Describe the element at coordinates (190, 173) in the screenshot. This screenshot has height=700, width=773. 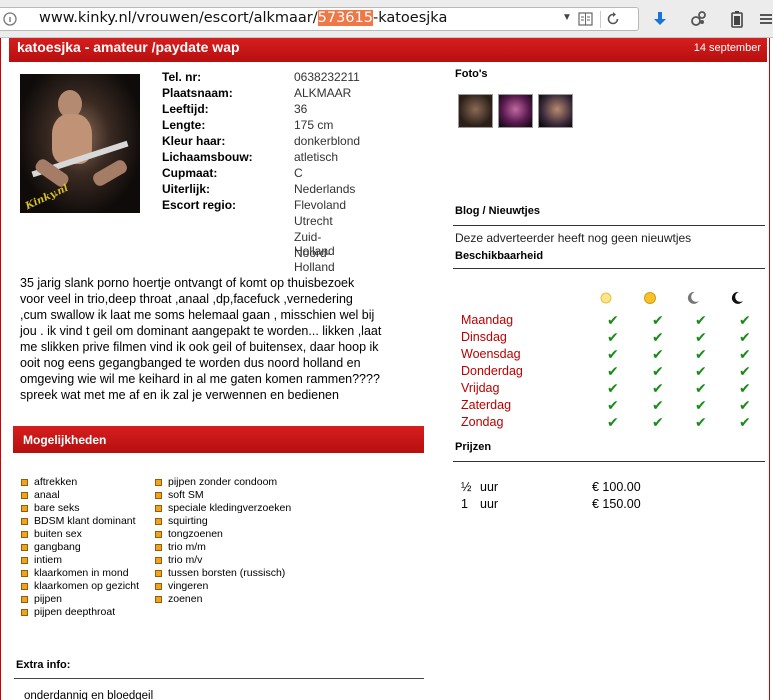
I see `detail-label: Cupmaat:` at that location.